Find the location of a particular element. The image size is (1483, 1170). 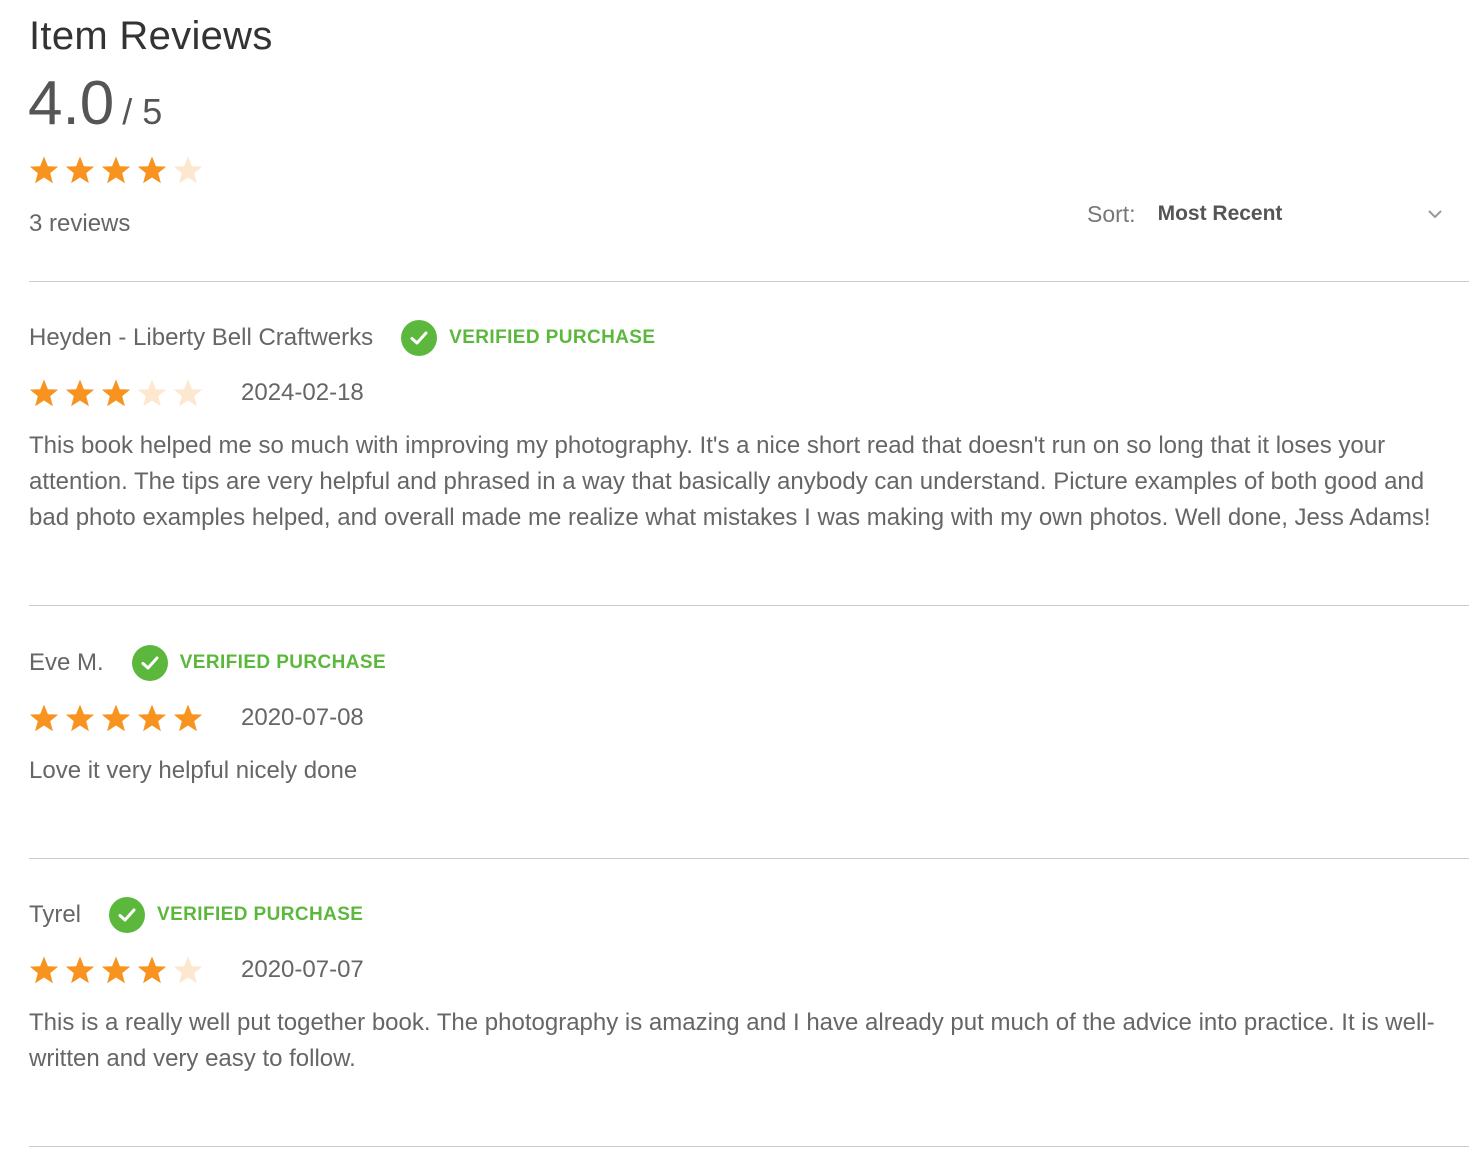

average-score: 4.0/ 5 is located at coordinates (95, 103).